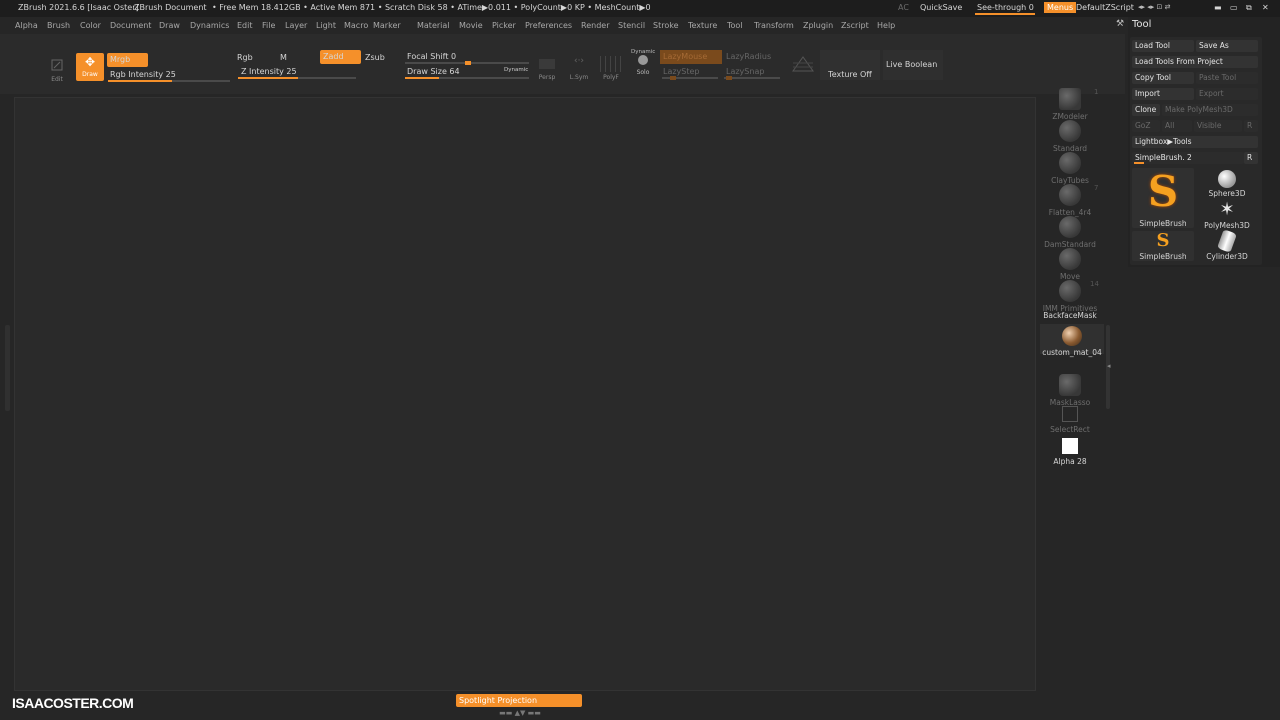  I want to click on standard-brush: Standard, so click(1070, 136).